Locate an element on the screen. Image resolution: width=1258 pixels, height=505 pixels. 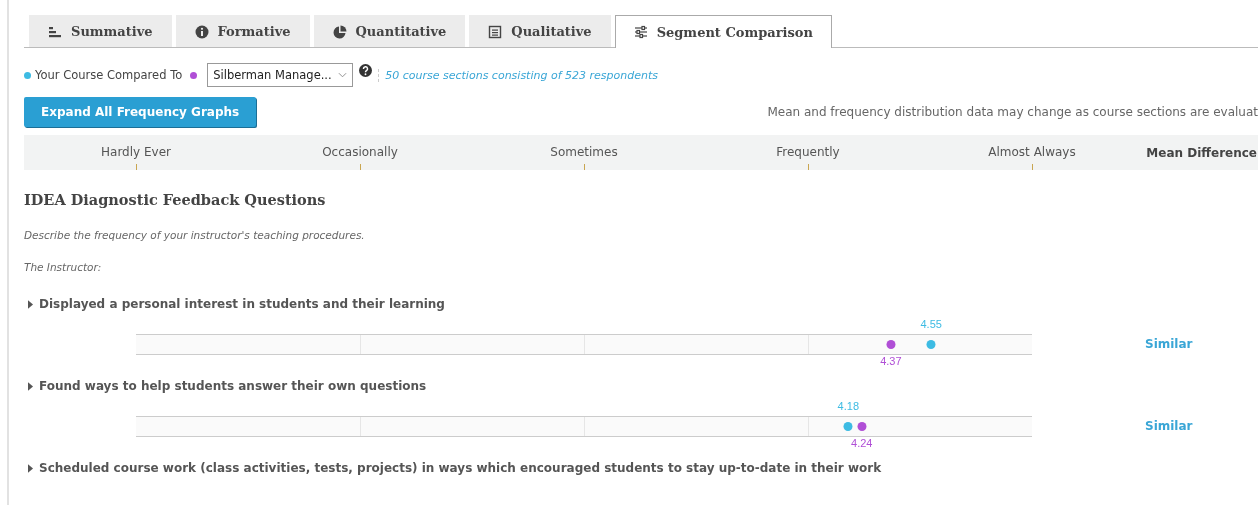
question-text: Displayed a personal interest in students and their learning is located at coordinates (242, 304).